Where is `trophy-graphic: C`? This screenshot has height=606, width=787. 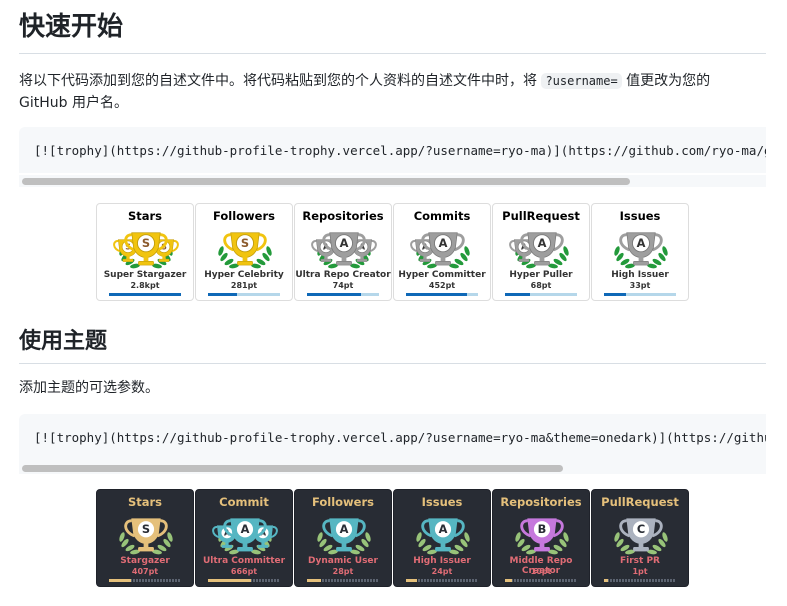 trophy-graphic: C is located at coordinates (641, 536).